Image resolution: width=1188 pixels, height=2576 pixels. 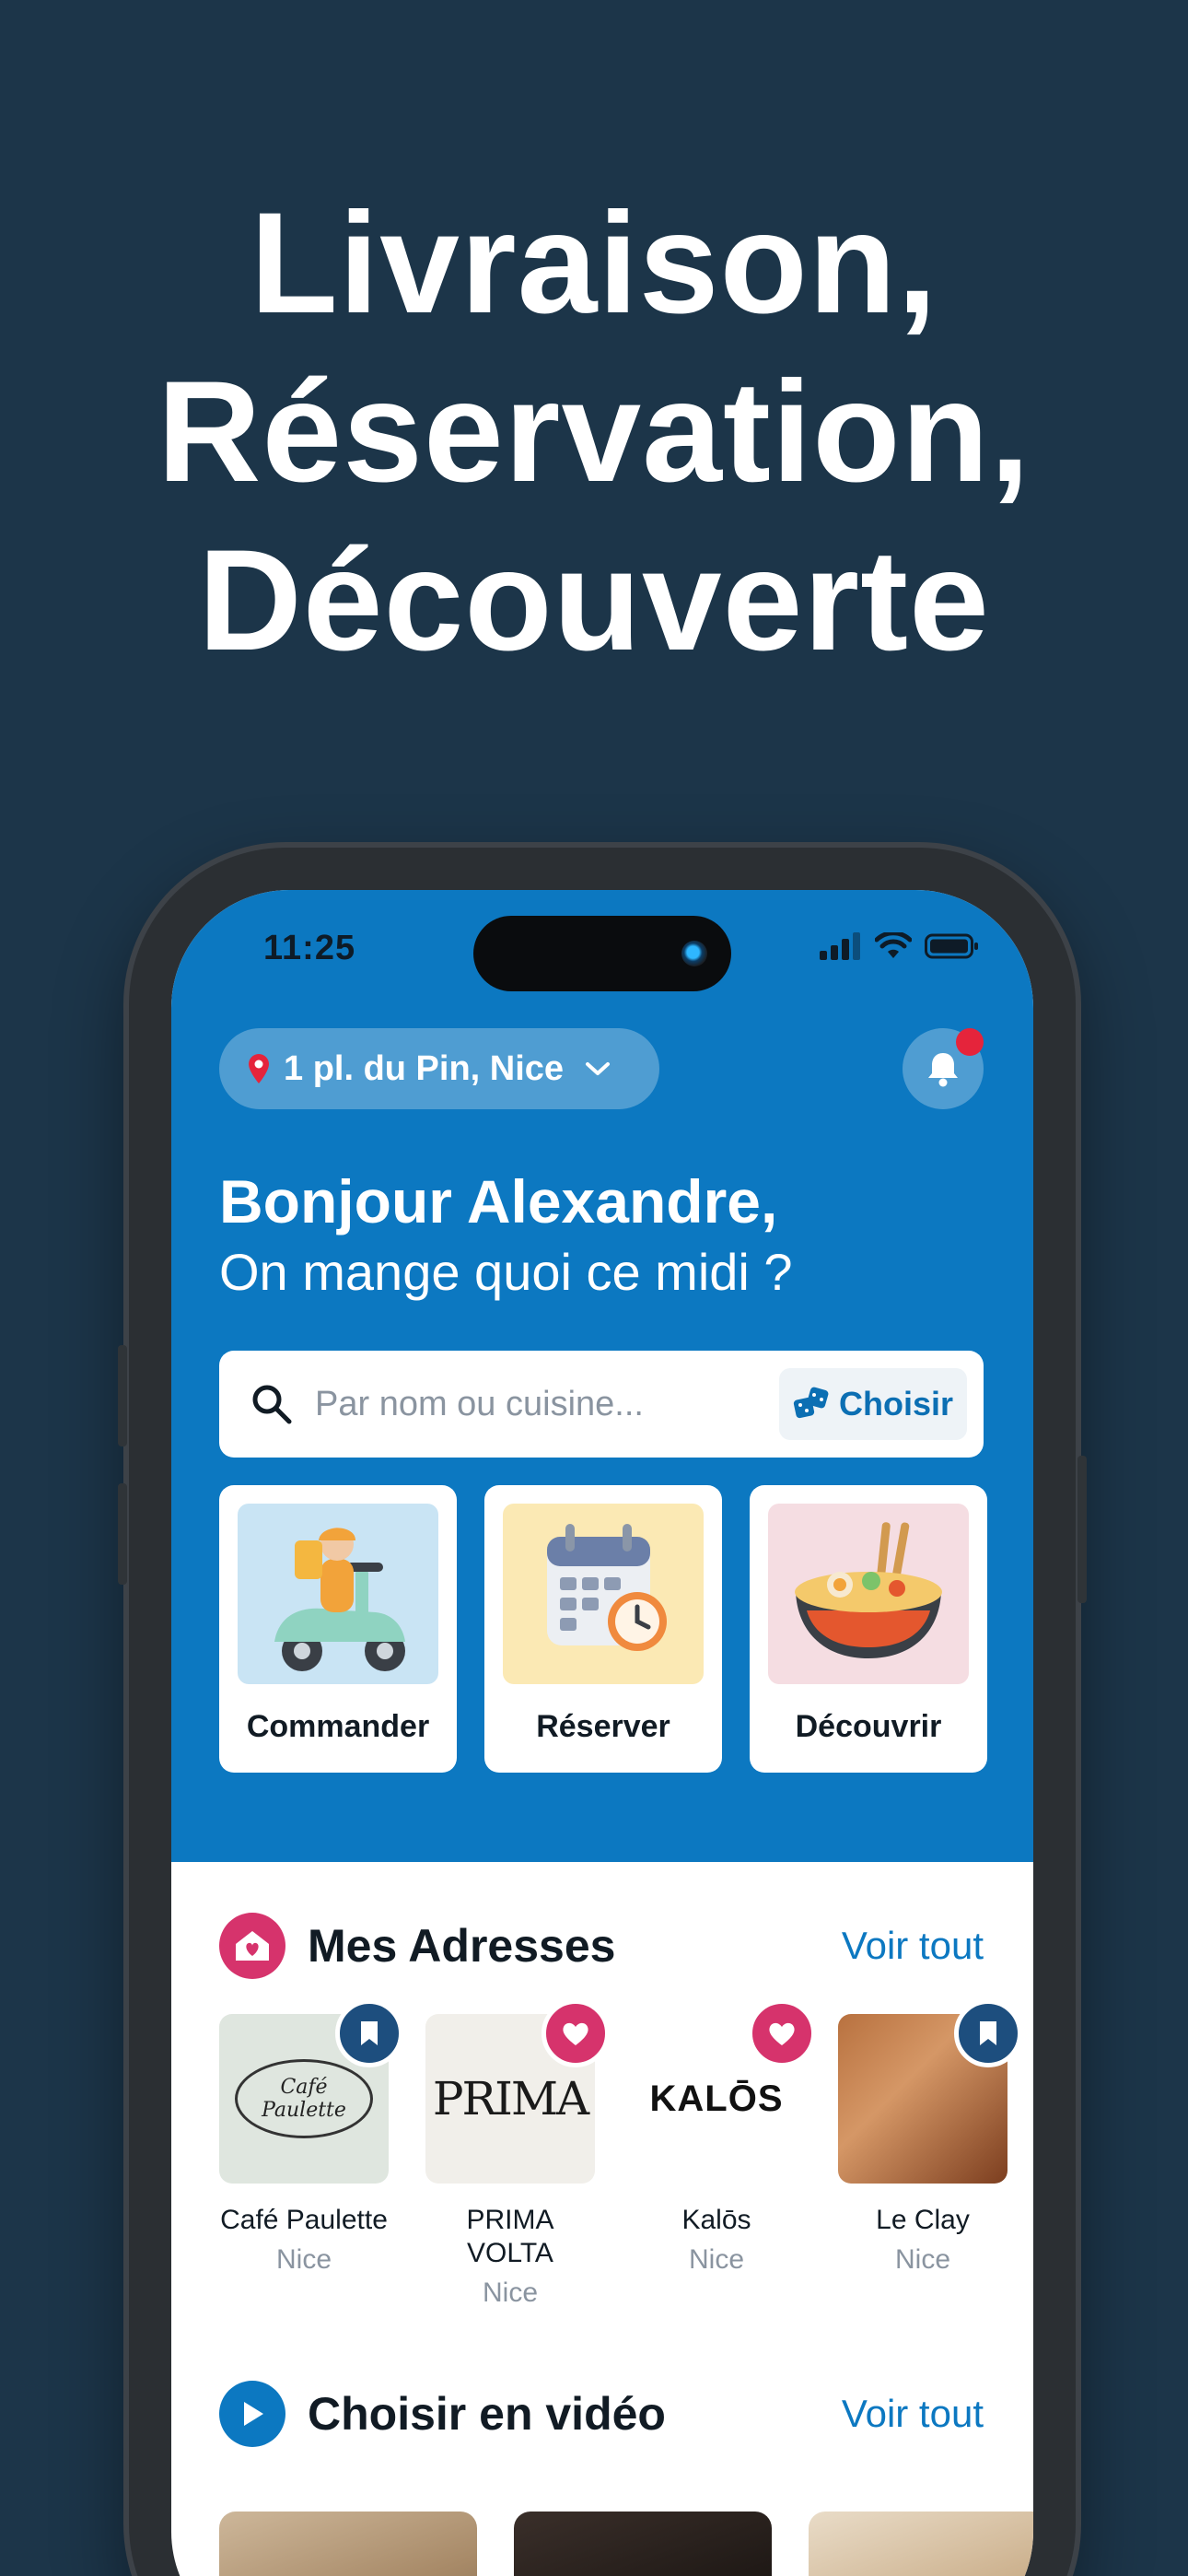 I want to click on phone-button-right, so click(x=1082, y=1529).